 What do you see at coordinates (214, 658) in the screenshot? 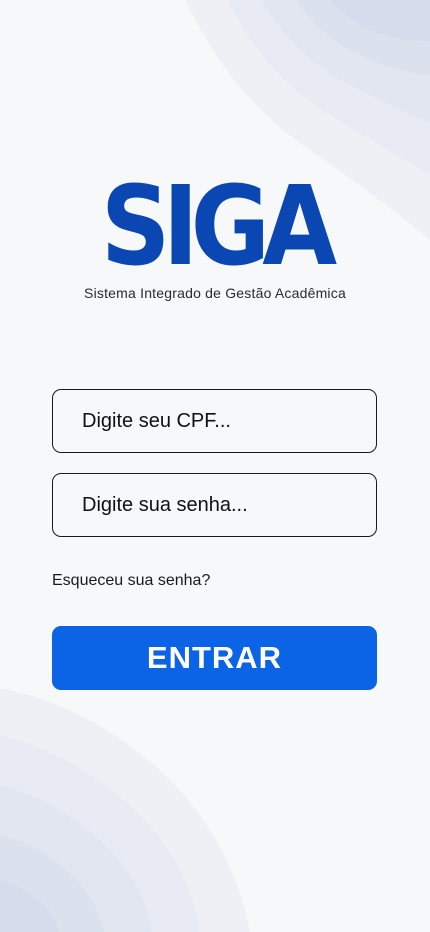
I see `login-button: ENTRAR` at bounding box center [214, 658].